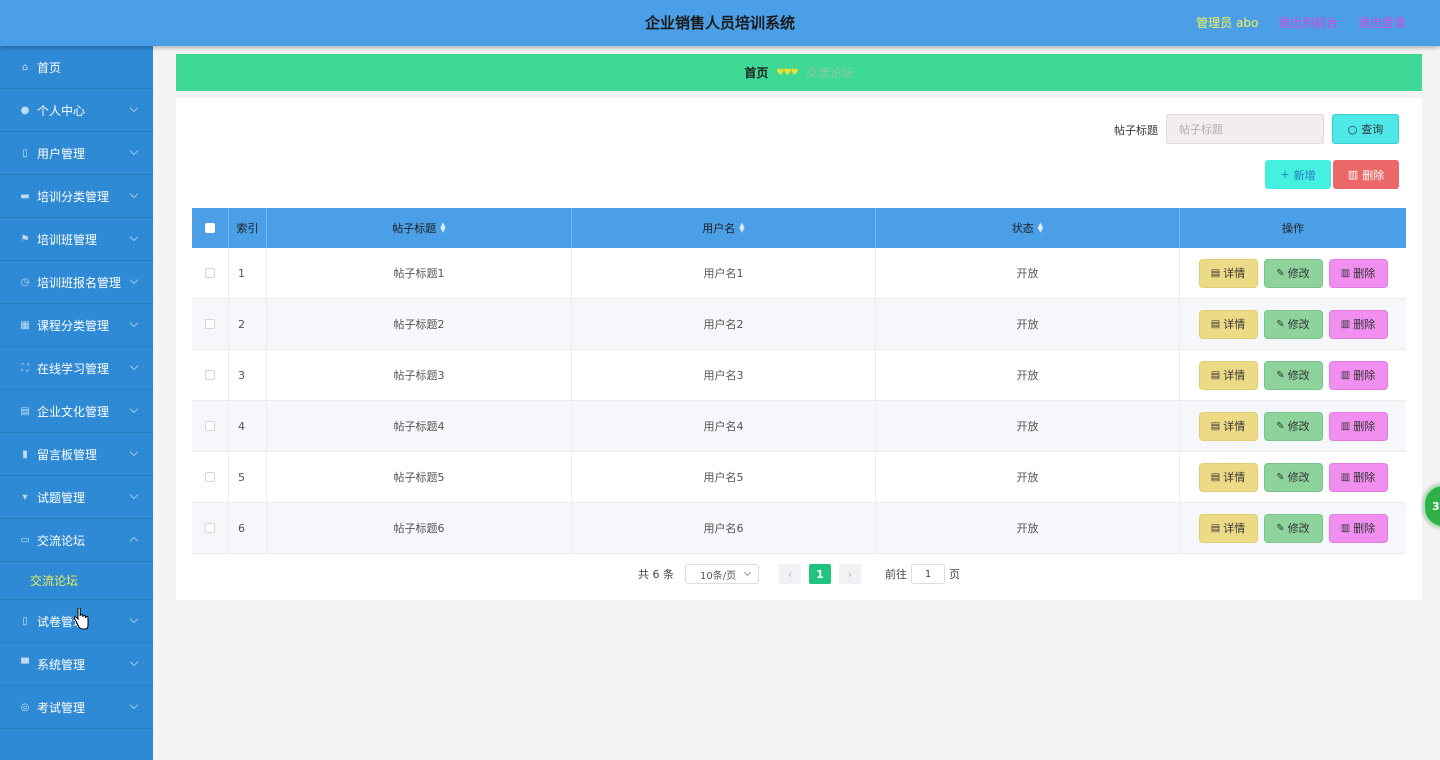 The height and width of the screenshot is (760, 1440). Describe the element at coordinates (718, 576) in the screenshot. I see `page-size-value: 10条/页` at that location.